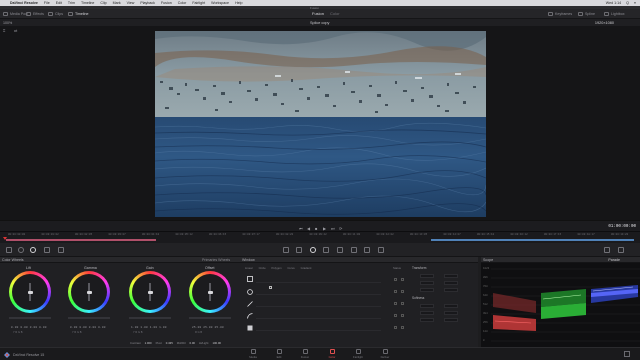 This screenshot has height=360, width=640. Describe the element at coordinates (131, 3) in the screenshot. I see `menu-view: View` at that location.